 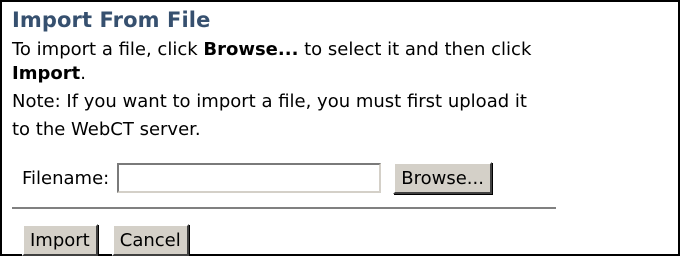 What do you see at coordinates (66, 178) in the screenshot?
I see `filename-label: Filename:` at bounding box center [66, 178].